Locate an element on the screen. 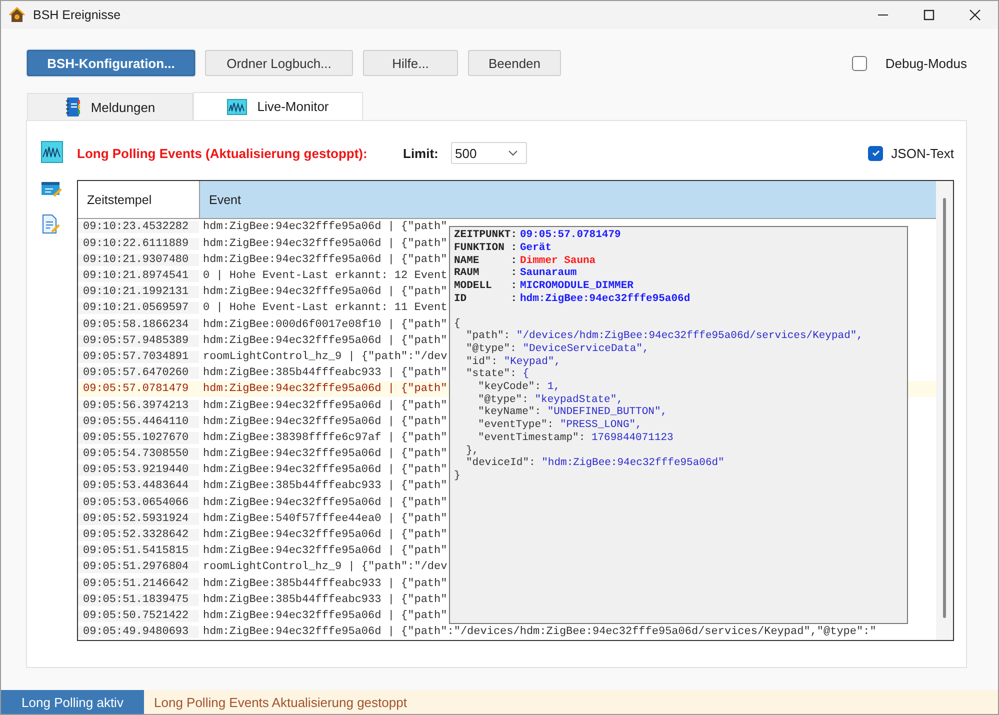  json-line: "id": "Keypad", is located at coordinates (514, 362).